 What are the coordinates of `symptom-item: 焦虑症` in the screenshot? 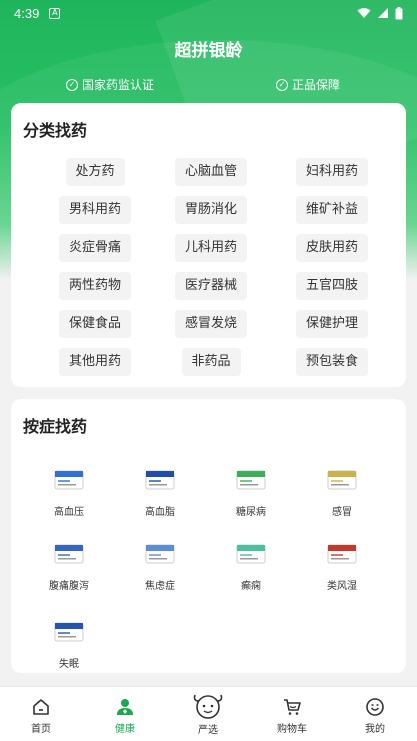 It's located at (160, 564).